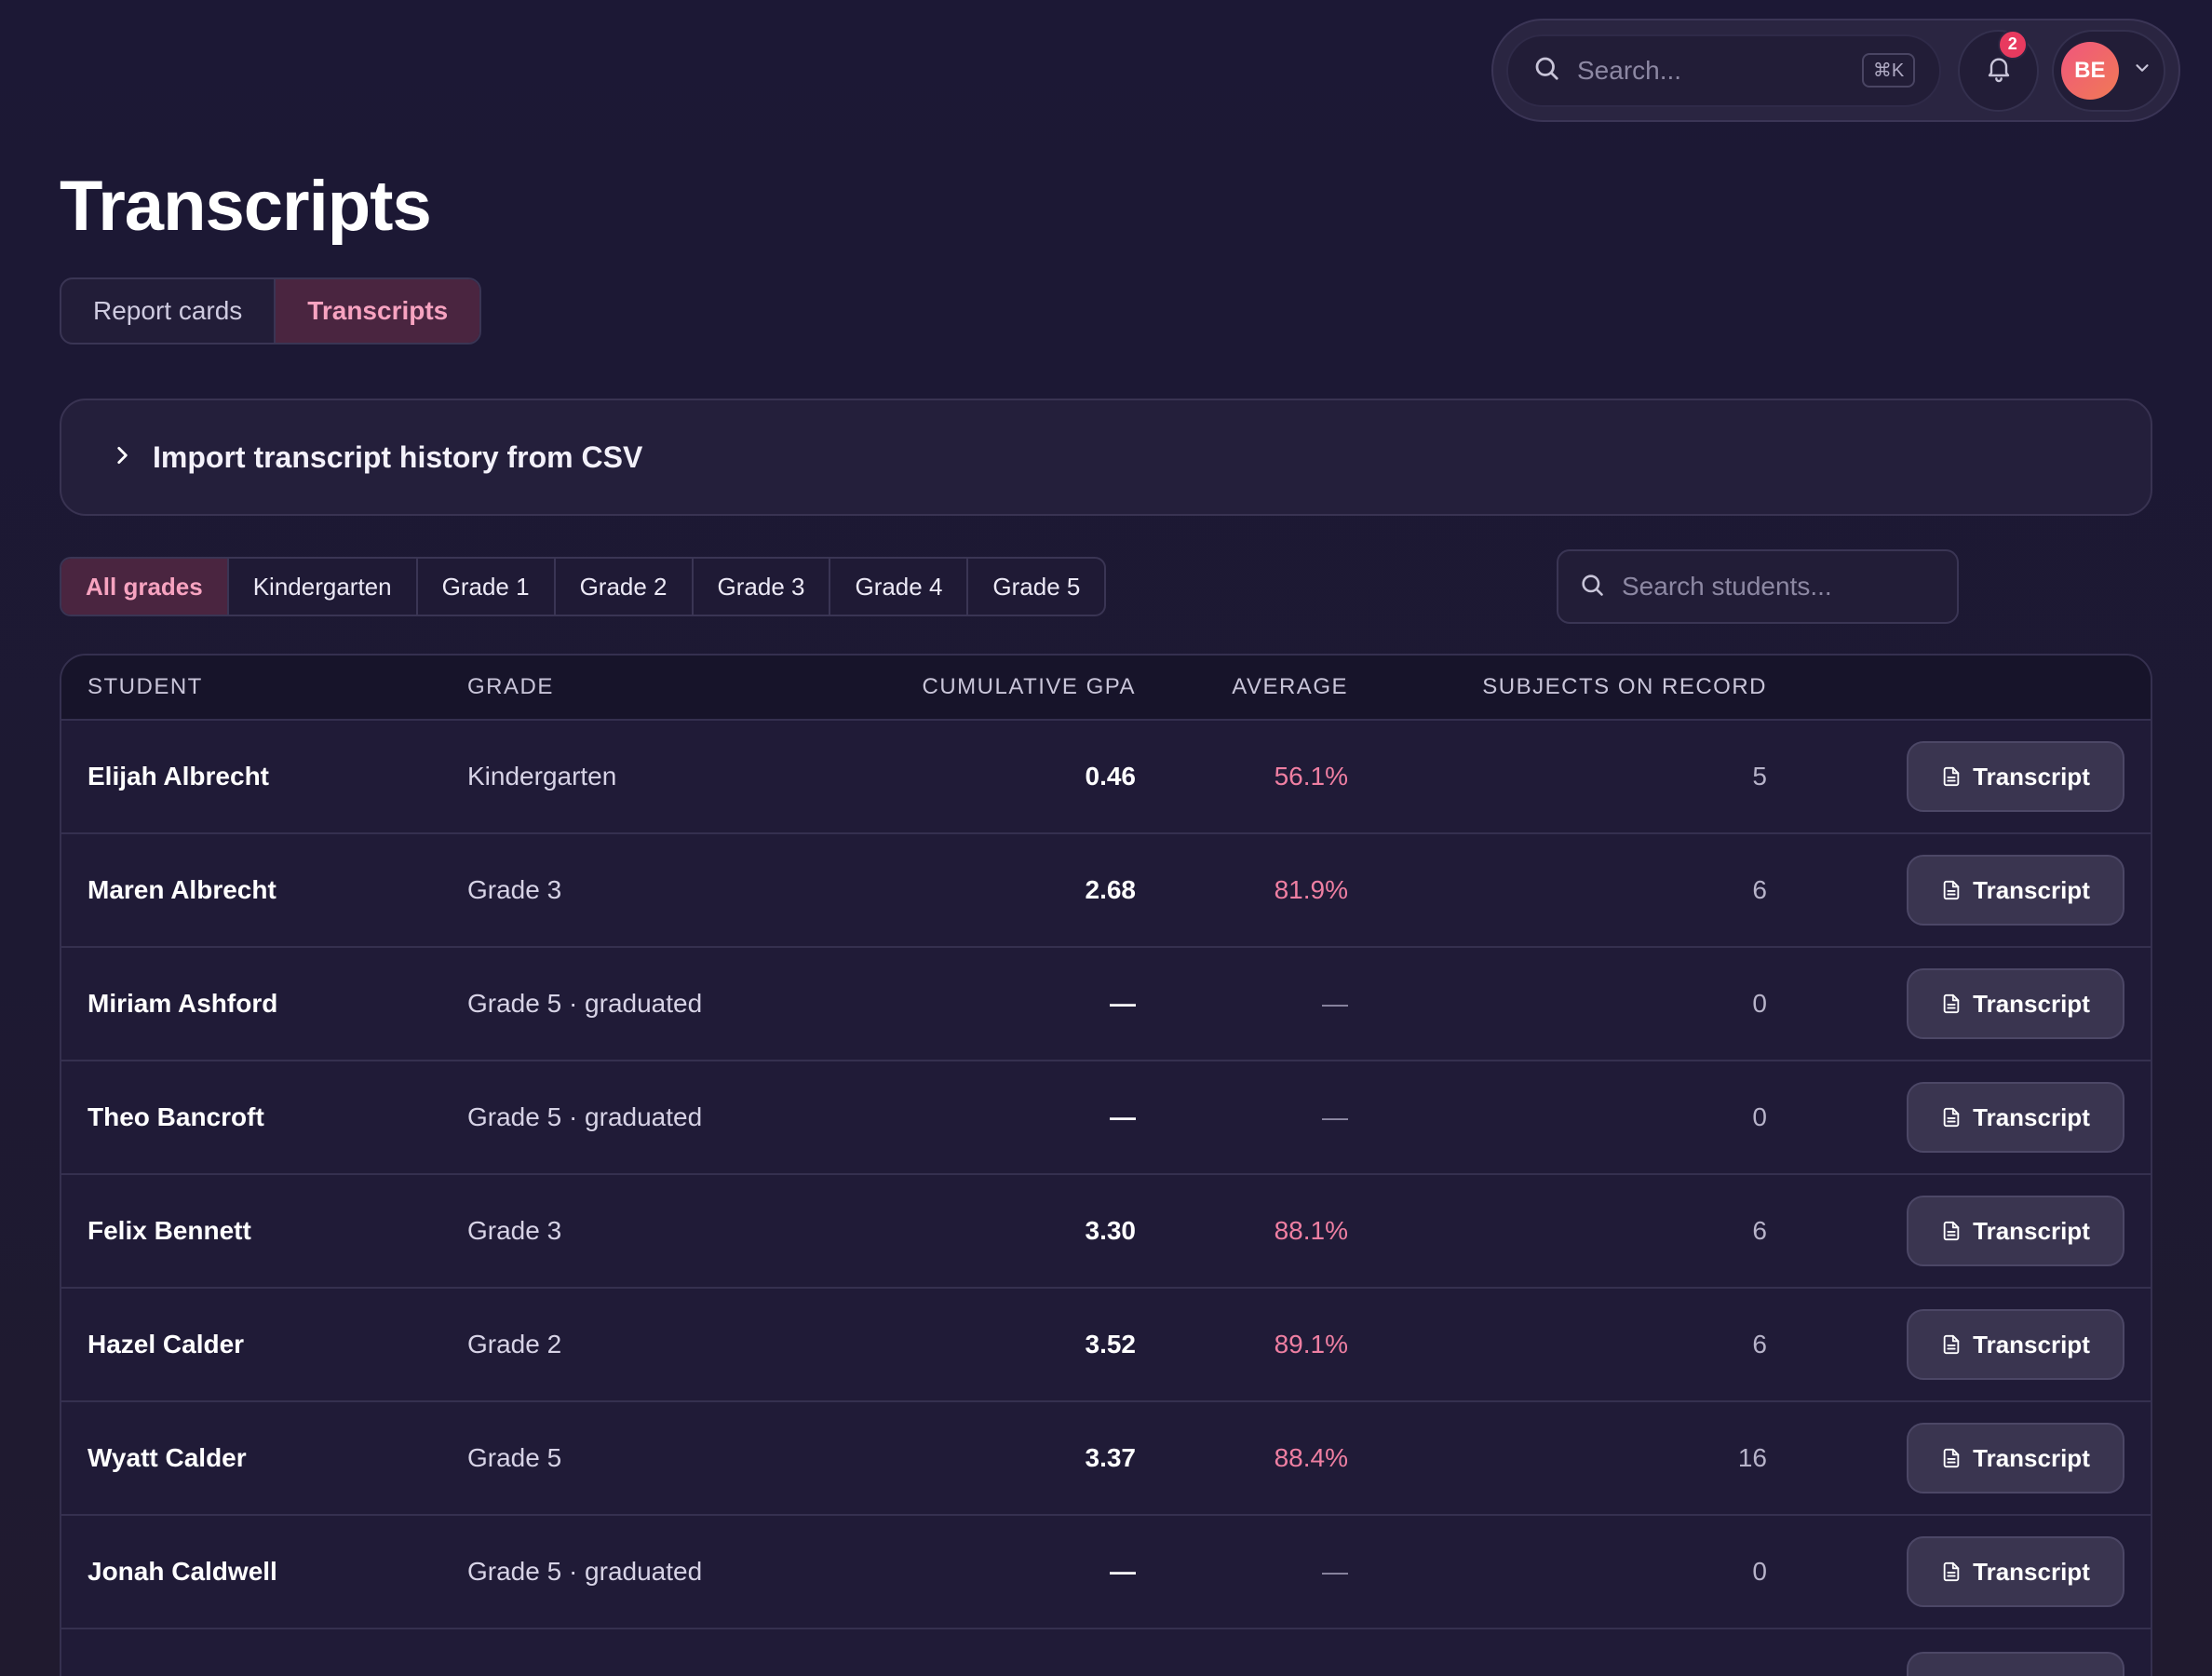 This screenshot has height=1676, width=2212. I want to click on student-subjects: 5, so click(1759, 777).